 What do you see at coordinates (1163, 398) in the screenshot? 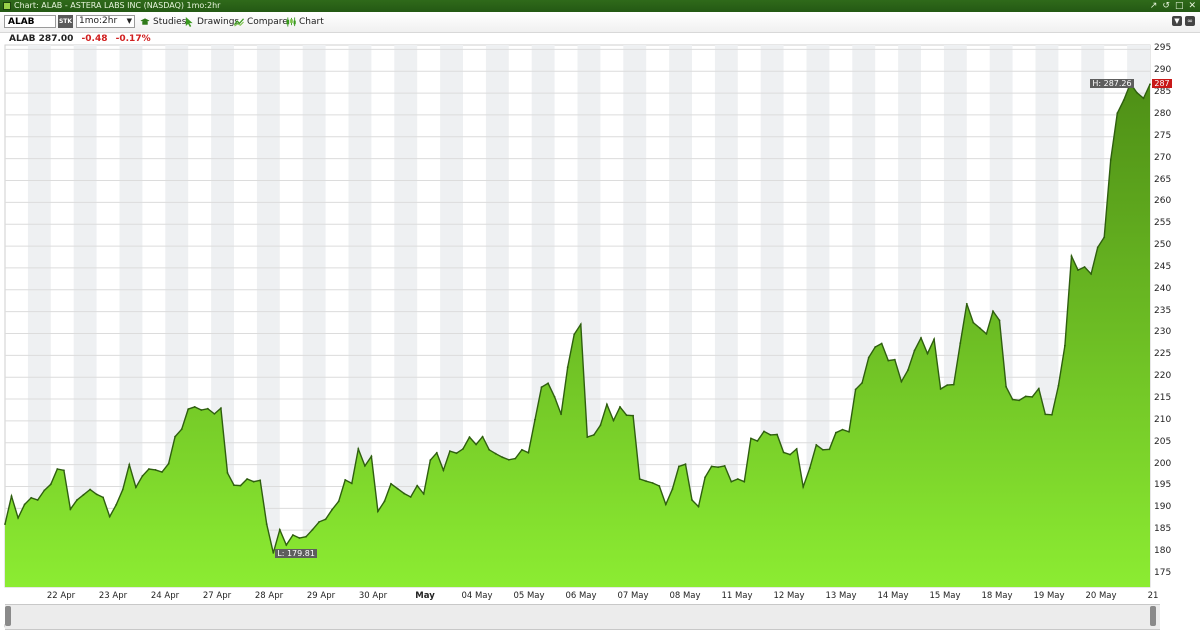
I see `y-tick-label: 215` at bounding box center [1163, 398].